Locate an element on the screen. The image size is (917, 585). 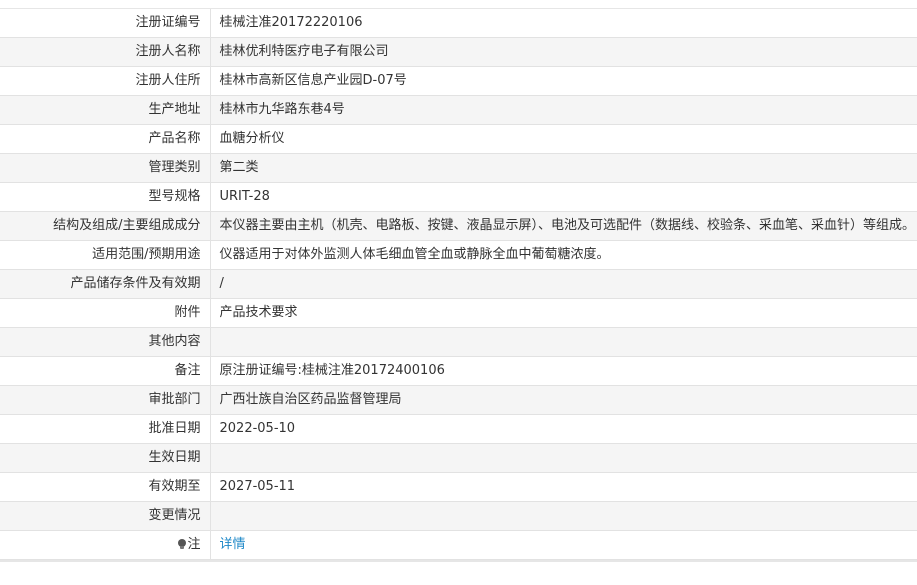
row-registration-number: 注册证编号 桂械注准20172220106 is located at coordinates (458, 23).